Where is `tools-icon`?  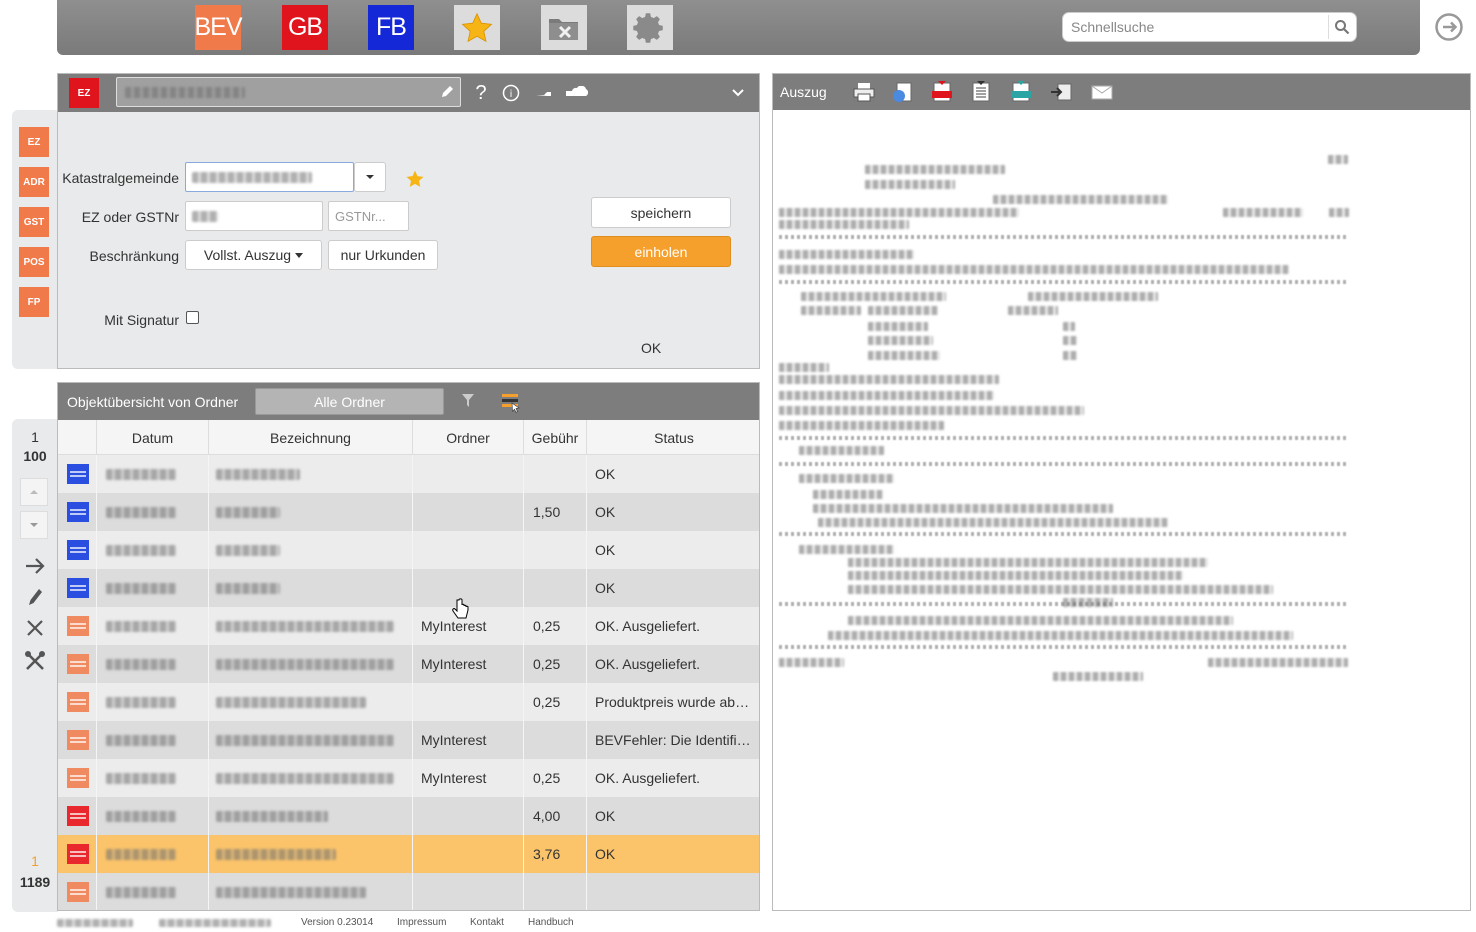 tools-icon is located at coordinates (35, 661).